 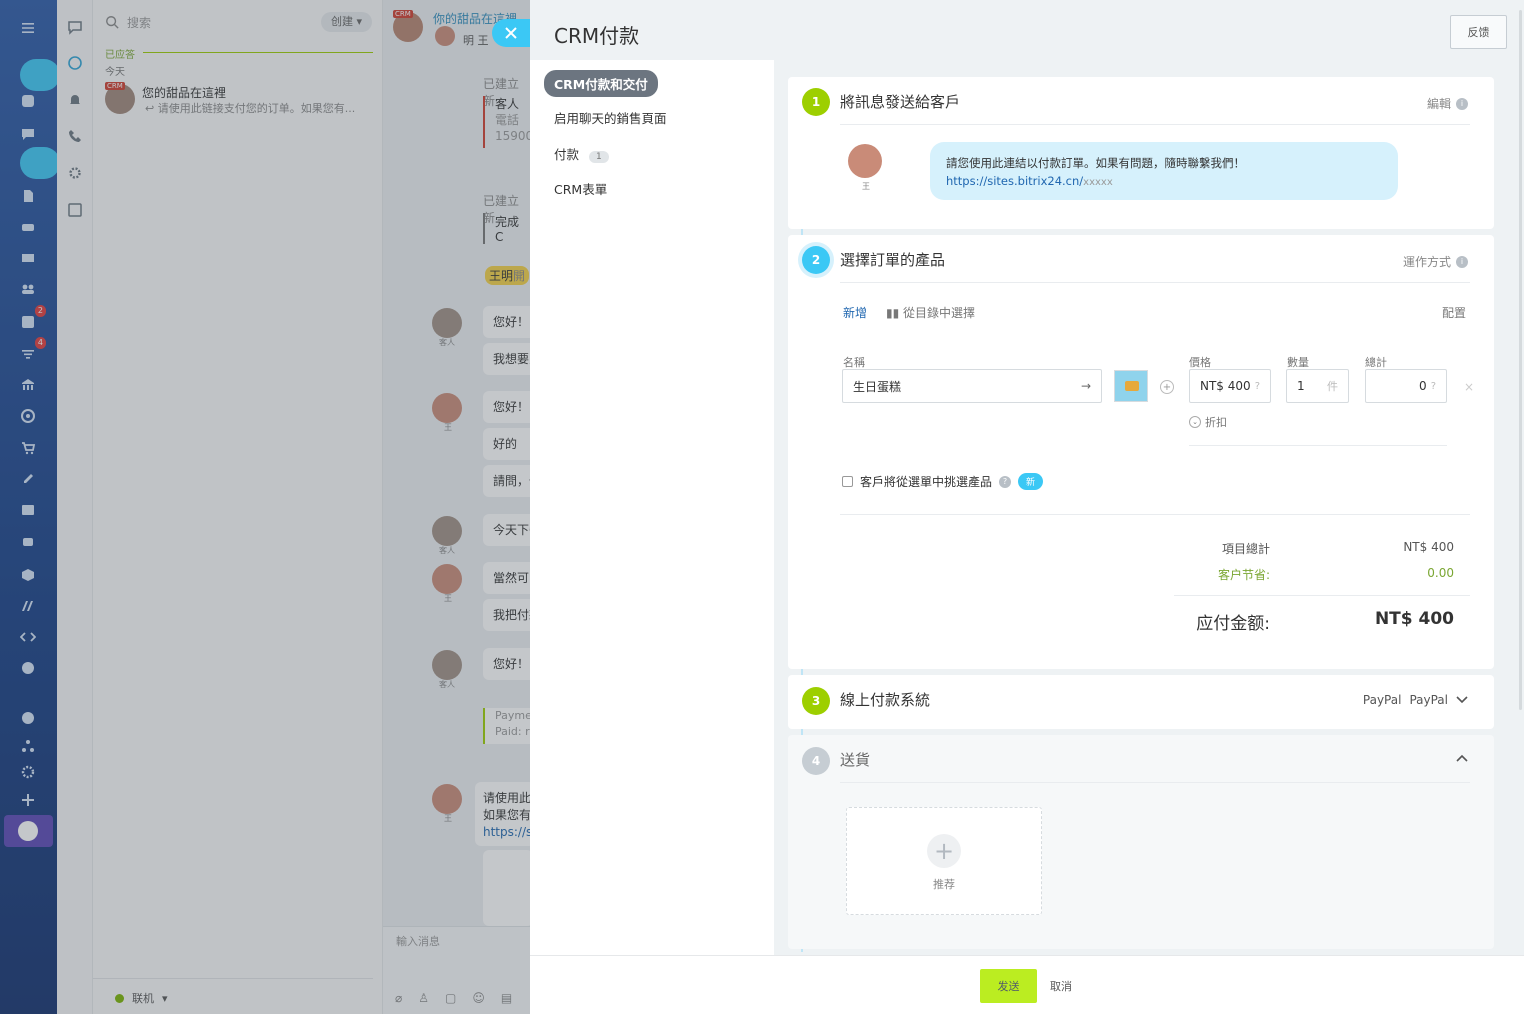 What do you see at coordinates (1131, 386) in the screenshot?
I see `product-image-thumb` at bounding box center [1131, 386].